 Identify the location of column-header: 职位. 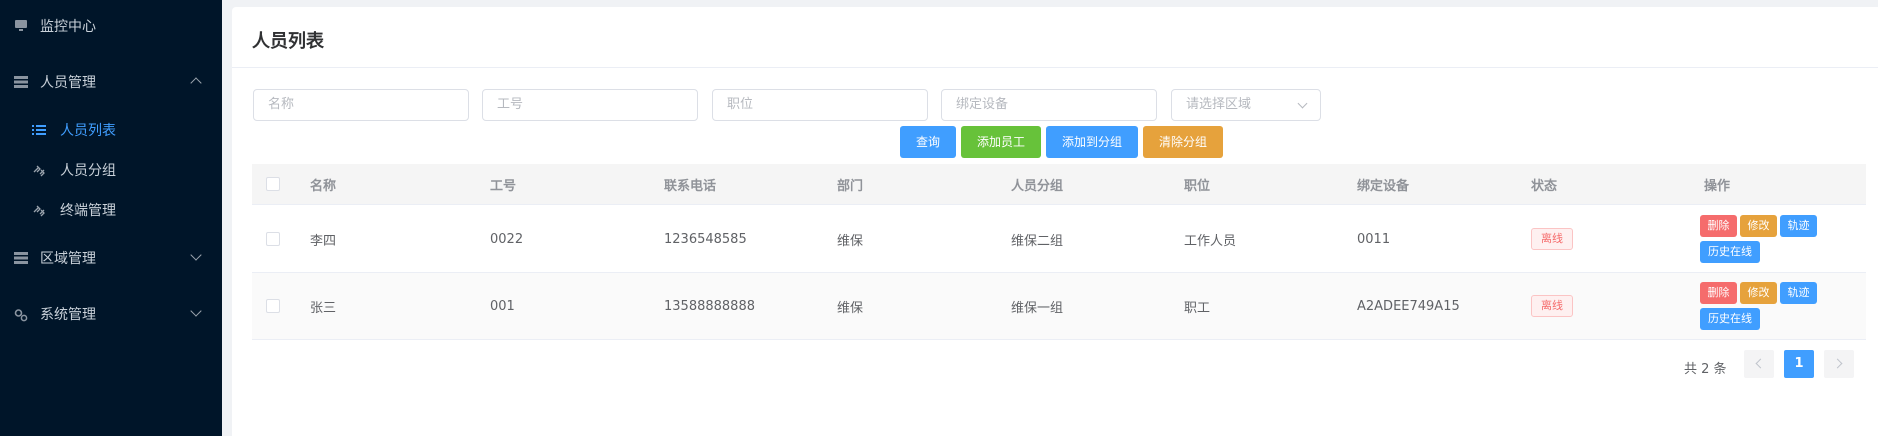
(1197, 186).